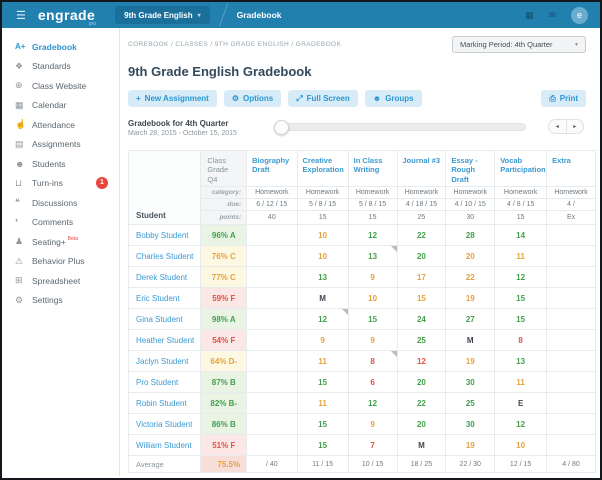  What do you see at coordinates (529, 15) in the screenshot?
I see `apps-grid-icon: ▦` at bounding box center [529, 15].